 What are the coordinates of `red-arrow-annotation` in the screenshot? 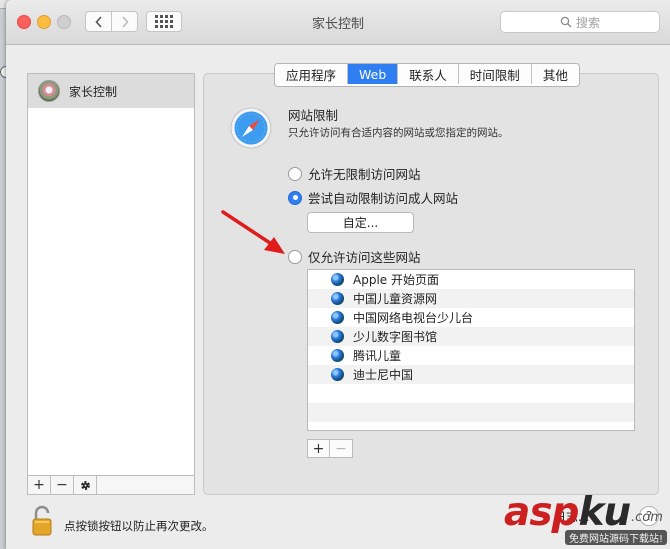 It's located at (253, 232).